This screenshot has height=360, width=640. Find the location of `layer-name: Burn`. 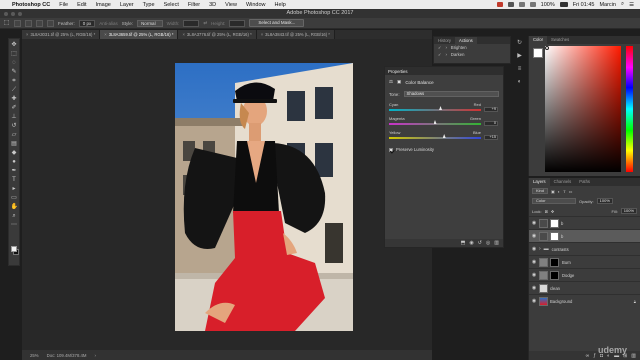

layer-name: Burn is located at coordinates (566, 262).